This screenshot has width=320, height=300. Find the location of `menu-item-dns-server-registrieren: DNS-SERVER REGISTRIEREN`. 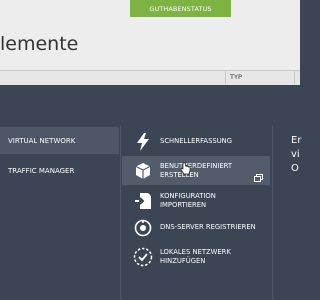

menu-item-dns-server-registrieren: DNS-SERVER REGISTRIEREN is located at coordinates (196, 227).